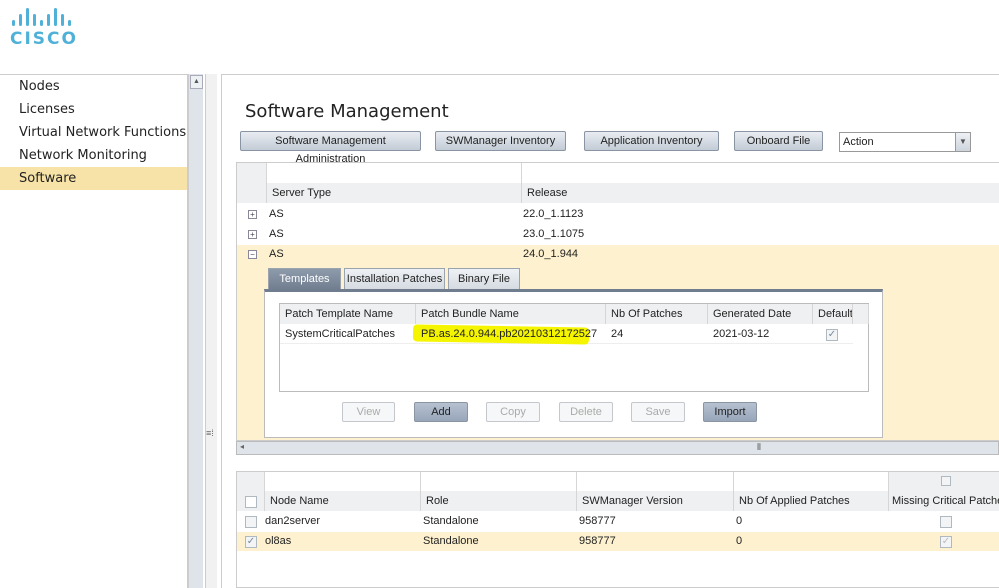  Describe the element at coordinates (760, 193) in the screenshot. I see `column-release: Release` at that location.